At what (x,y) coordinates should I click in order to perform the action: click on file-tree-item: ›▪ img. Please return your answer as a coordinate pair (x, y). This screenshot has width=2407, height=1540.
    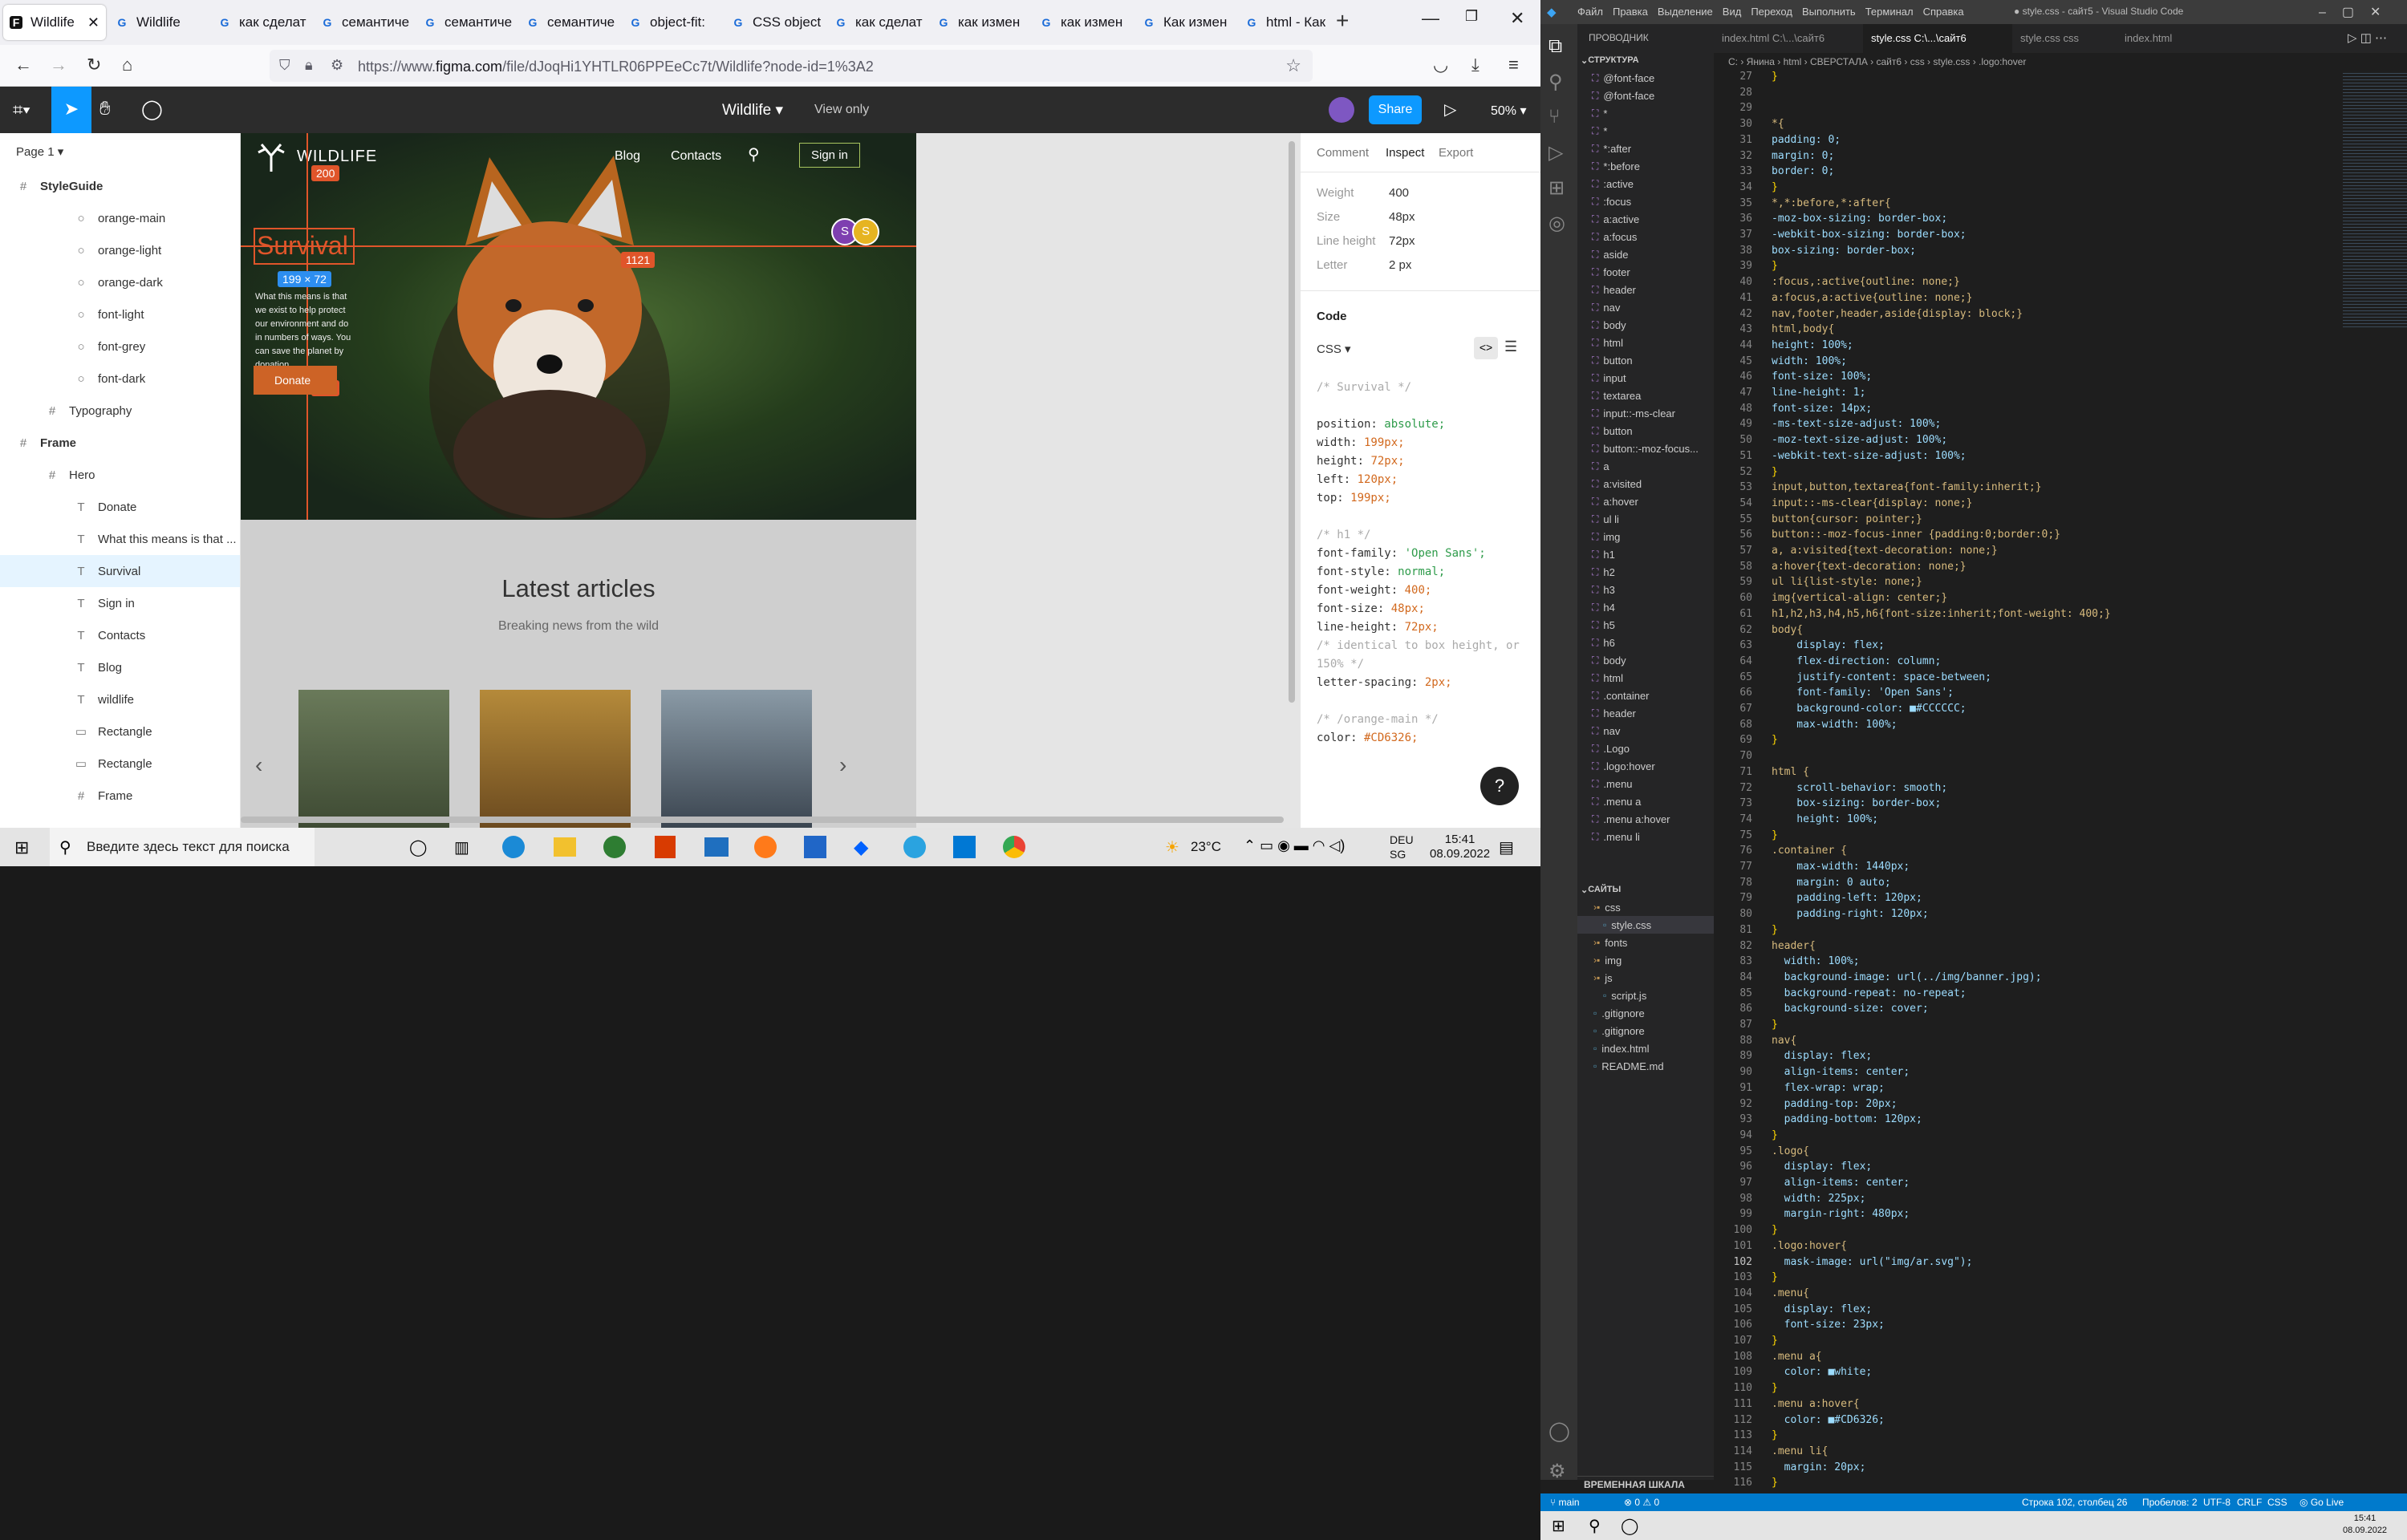
    Looking at the image, I should click on (1646, 960).